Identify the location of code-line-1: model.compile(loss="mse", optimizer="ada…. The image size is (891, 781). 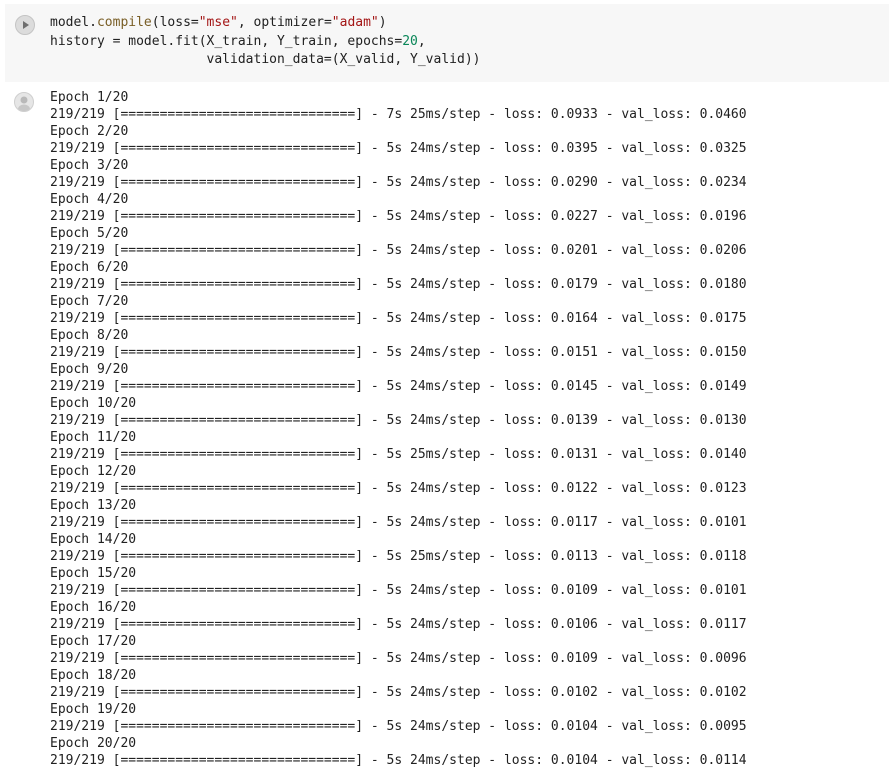
(218, 22).